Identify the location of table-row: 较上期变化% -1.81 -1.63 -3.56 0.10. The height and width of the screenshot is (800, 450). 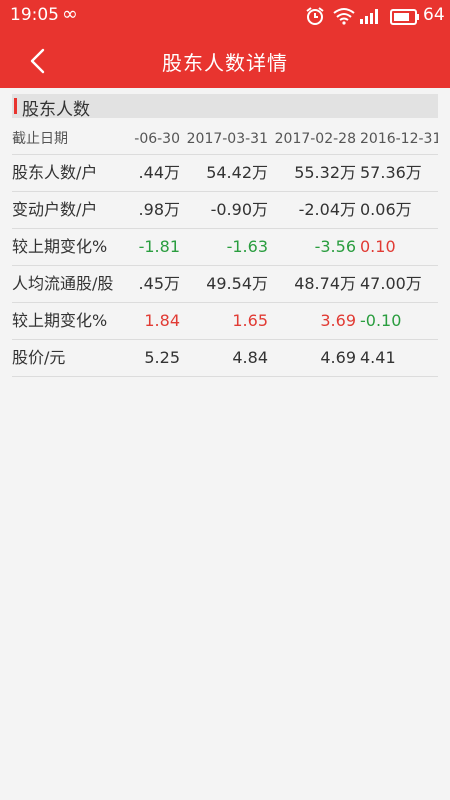
(225, 247).